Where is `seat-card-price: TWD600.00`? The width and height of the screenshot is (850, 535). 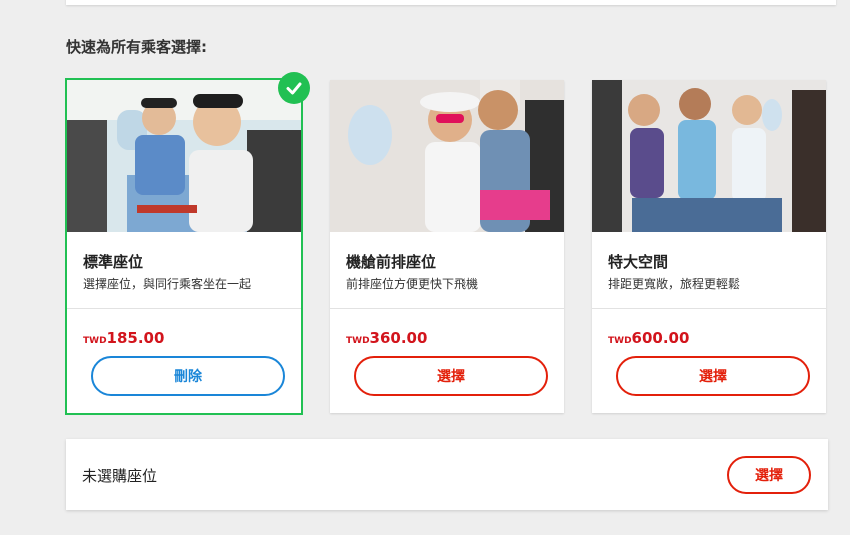 seat-card-price: TWD600.00 is located at coordinates (648, 337).